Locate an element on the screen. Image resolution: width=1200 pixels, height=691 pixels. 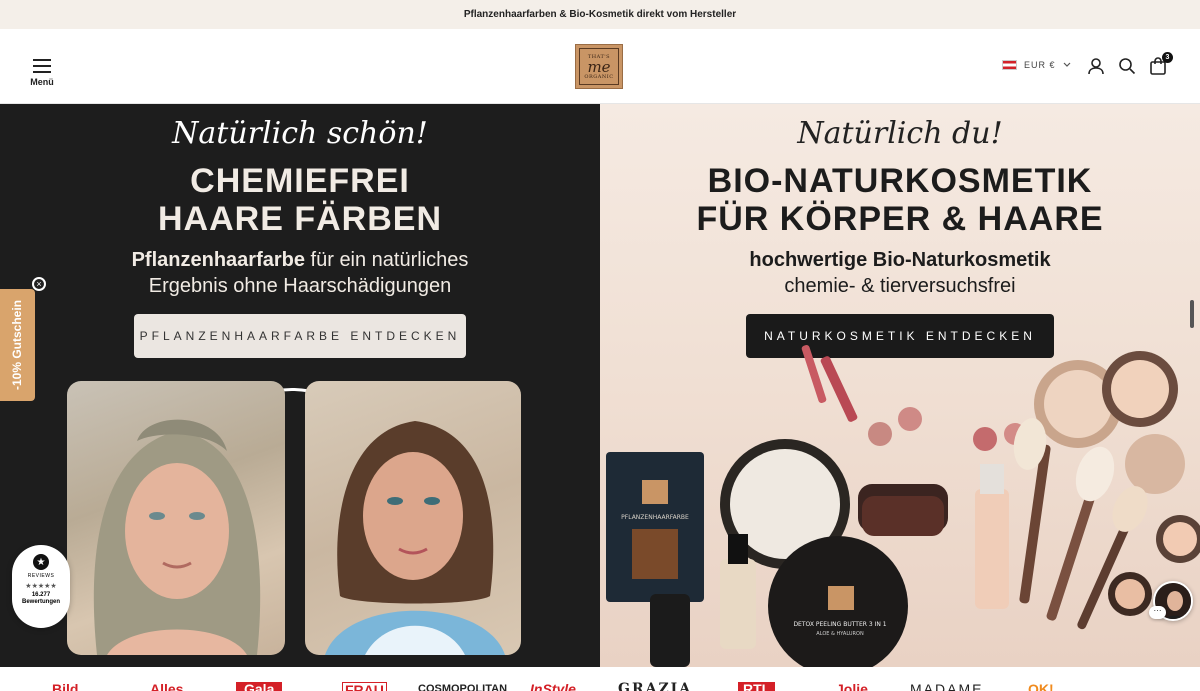
press-logo-ok: OK! is located at coordinates (1041, 686).